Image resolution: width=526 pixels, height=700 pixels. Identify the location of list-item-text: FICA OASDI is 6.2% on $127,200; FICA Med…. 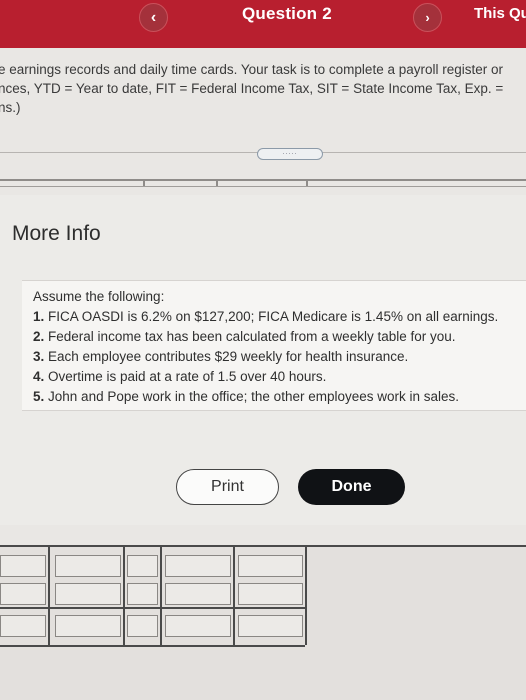
(273, 316).